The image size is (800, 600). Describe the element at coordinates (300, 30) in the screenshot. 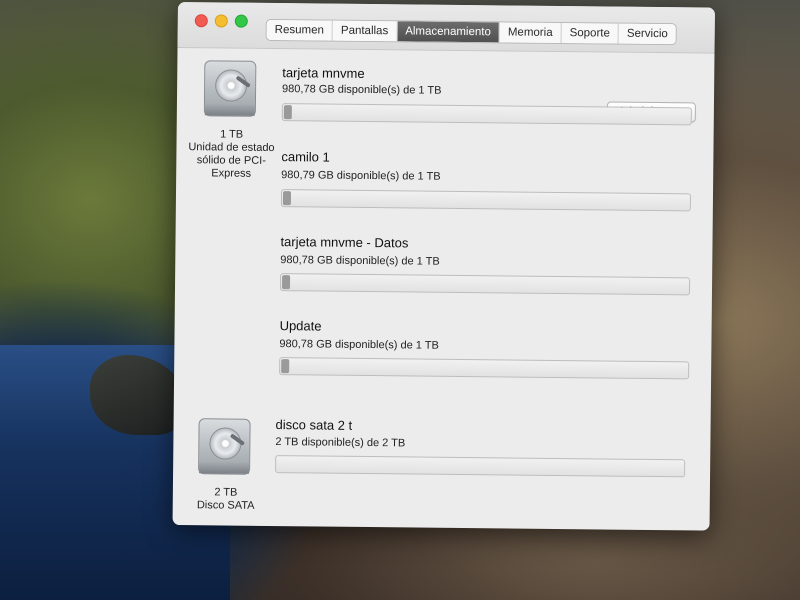

I see `tab-resumen: Resumen` at that location.